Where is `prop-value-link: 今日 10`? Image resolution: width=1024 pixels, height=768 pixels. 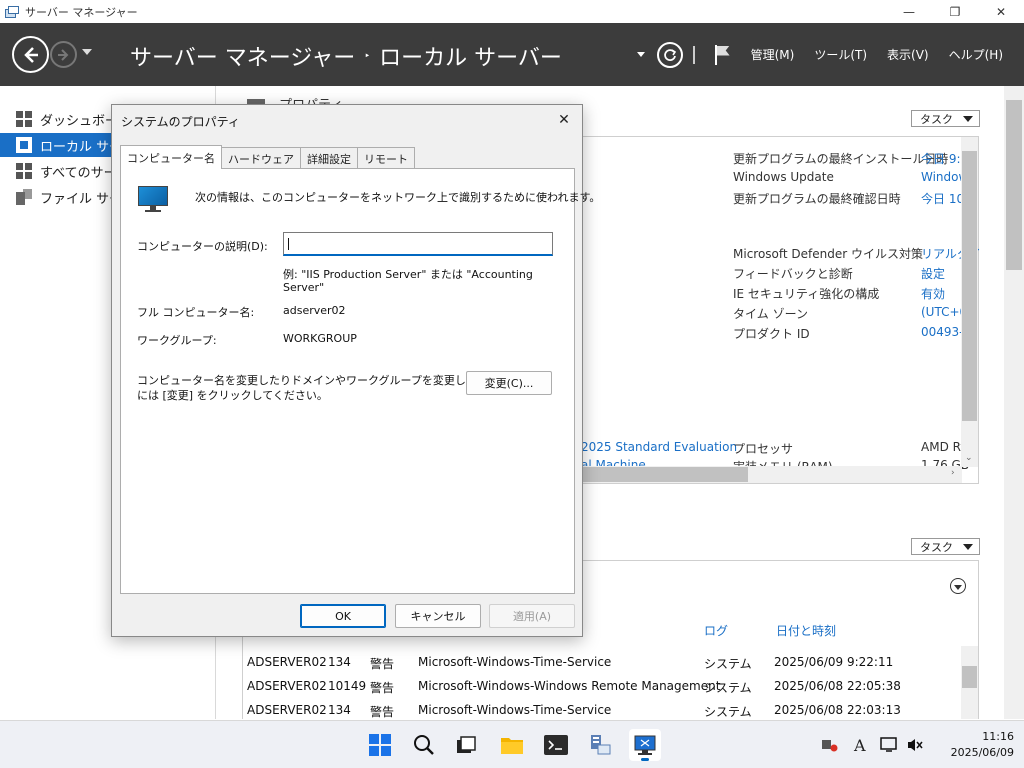 prop-value-link: 今日 10 is located at coordinates (942, 198).